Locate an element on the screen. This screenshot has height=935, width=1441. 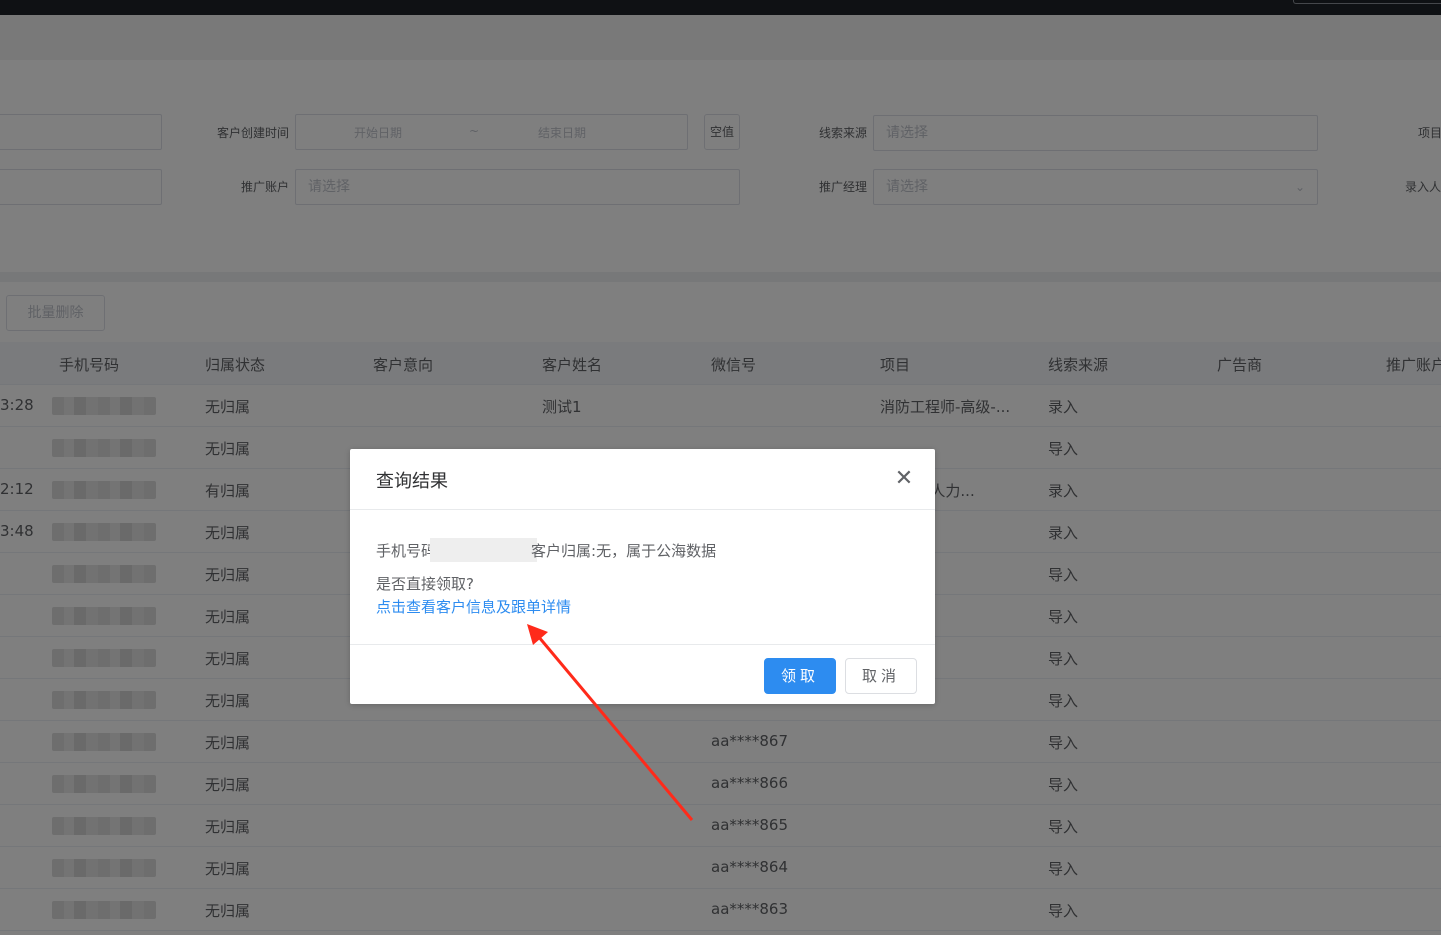
close-icon: ✕ is located at coordinates (904, 479).